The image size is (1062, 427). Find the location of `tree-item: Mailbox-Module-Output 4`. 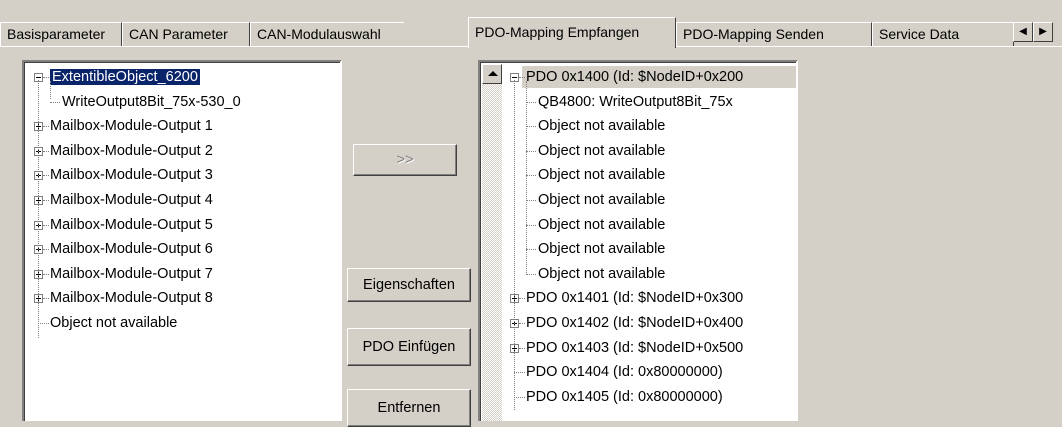

tree-item: Mailbox-Module-Output 4 is located at coordinates (131, 200).